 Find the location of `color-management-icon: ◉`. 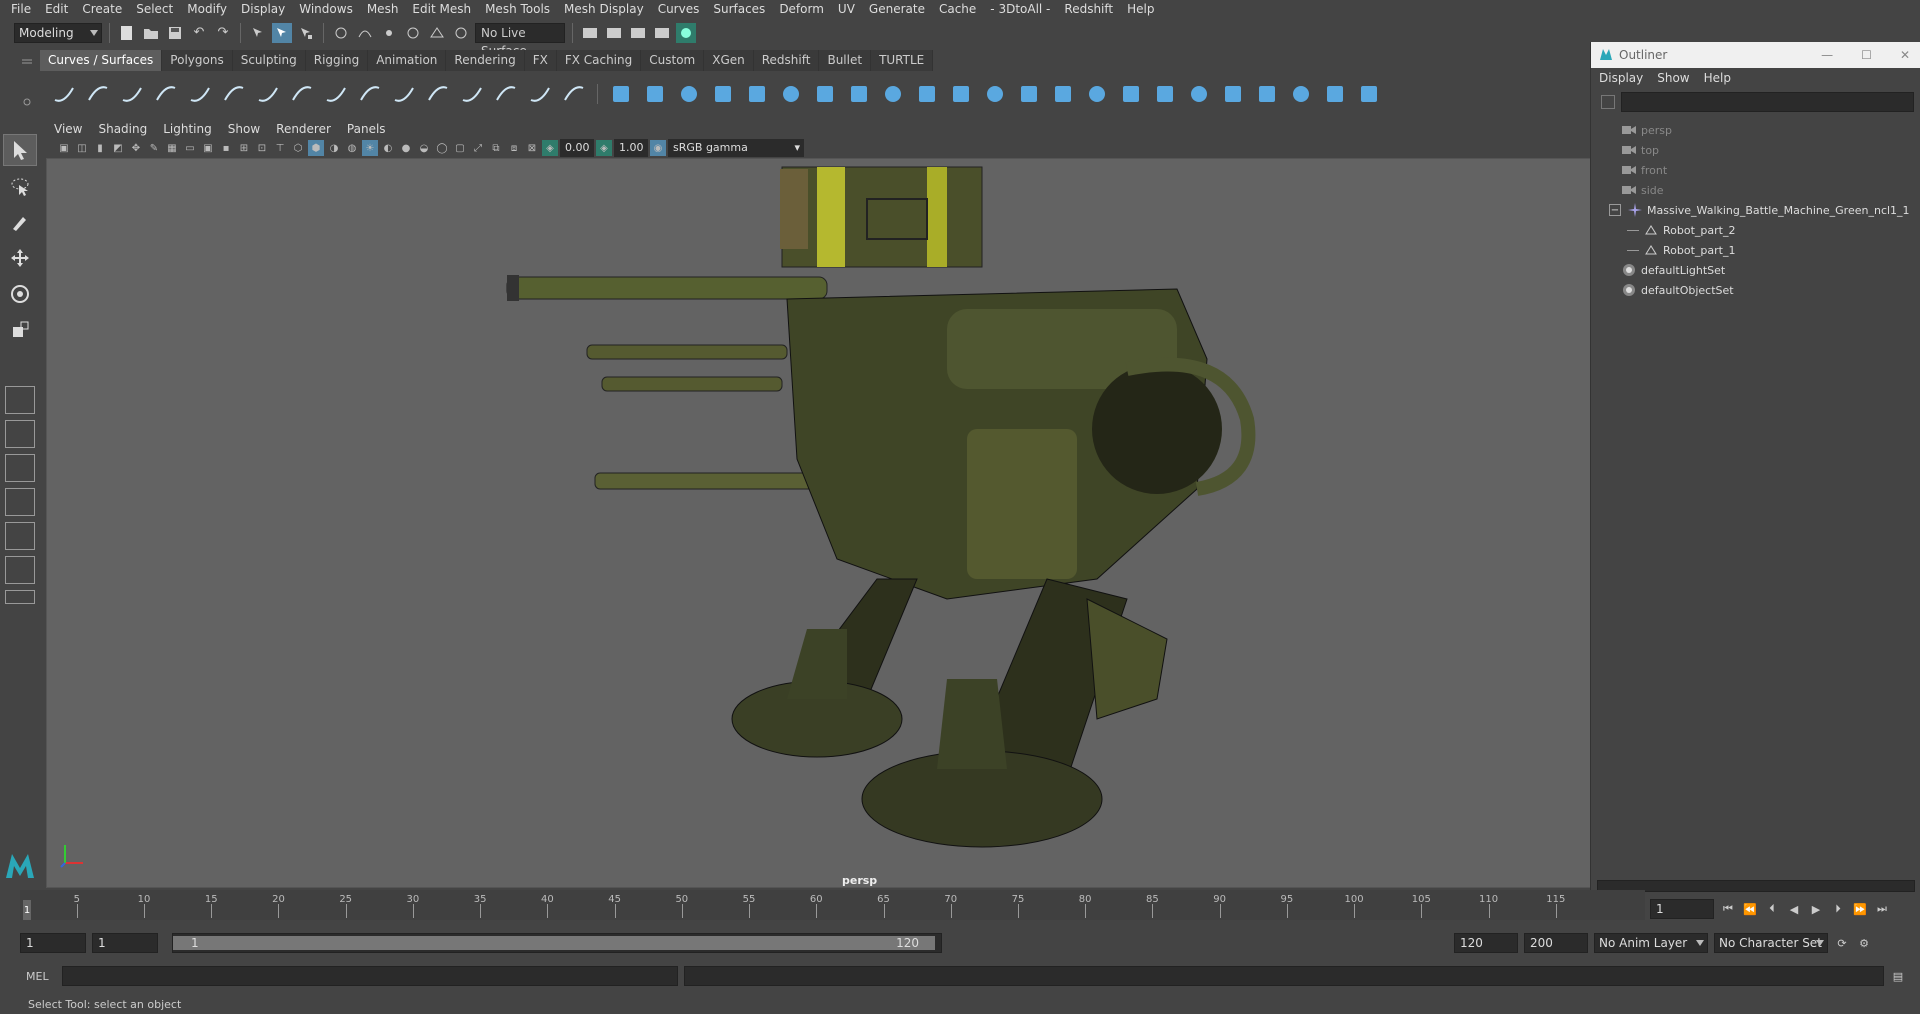

color-management-icon: ◉ is located at coordinates (658, 148).